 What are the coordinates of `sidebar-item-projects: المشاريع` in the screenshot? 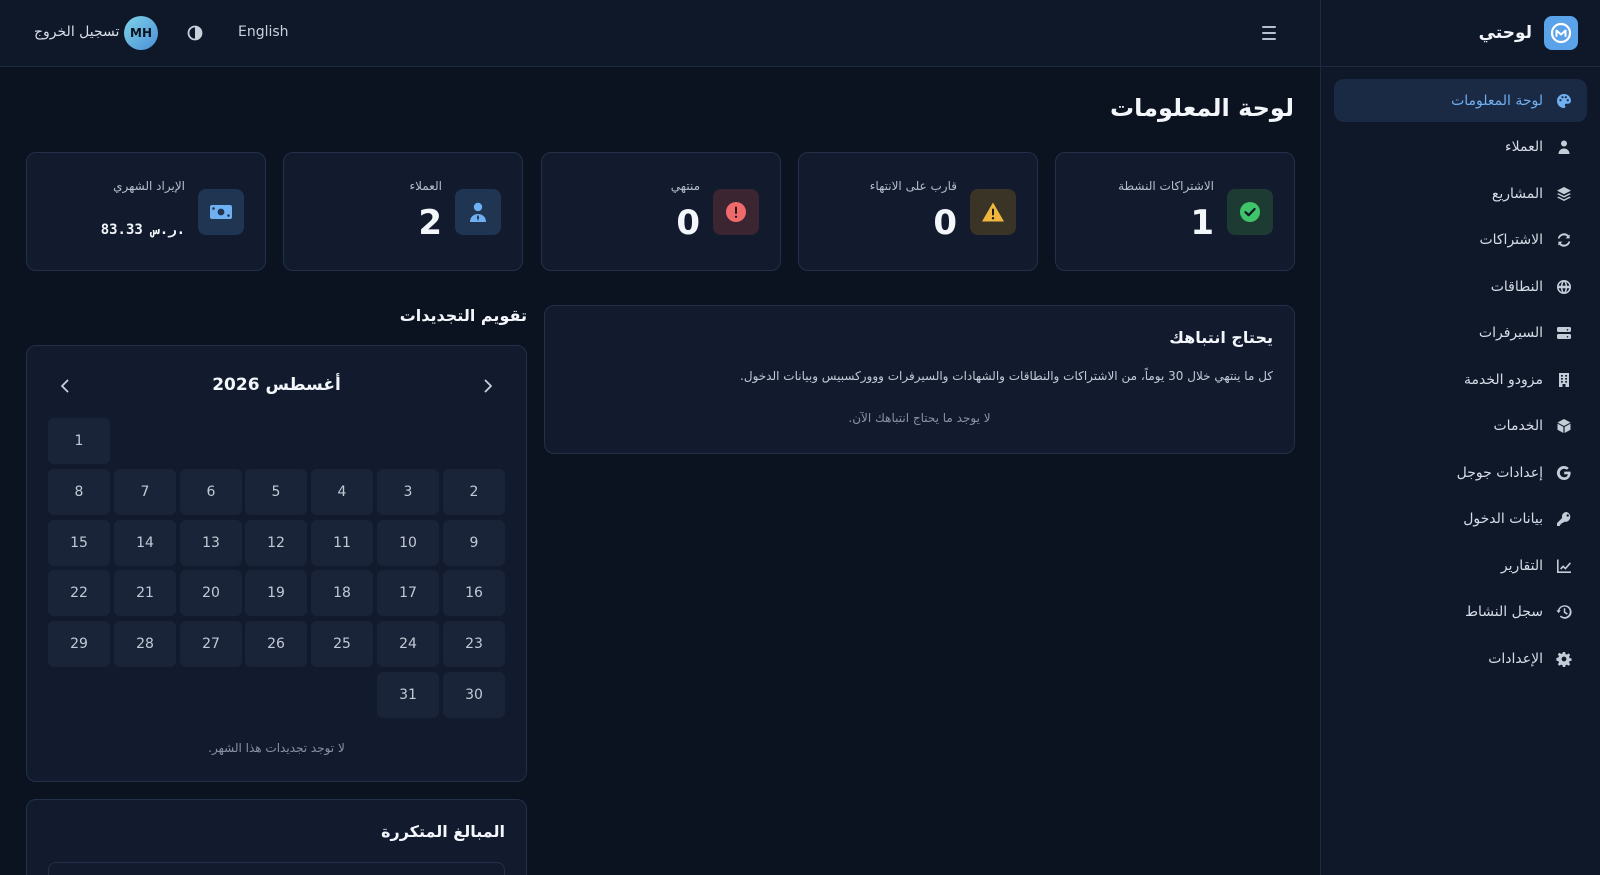 It's located at (1460, 193).